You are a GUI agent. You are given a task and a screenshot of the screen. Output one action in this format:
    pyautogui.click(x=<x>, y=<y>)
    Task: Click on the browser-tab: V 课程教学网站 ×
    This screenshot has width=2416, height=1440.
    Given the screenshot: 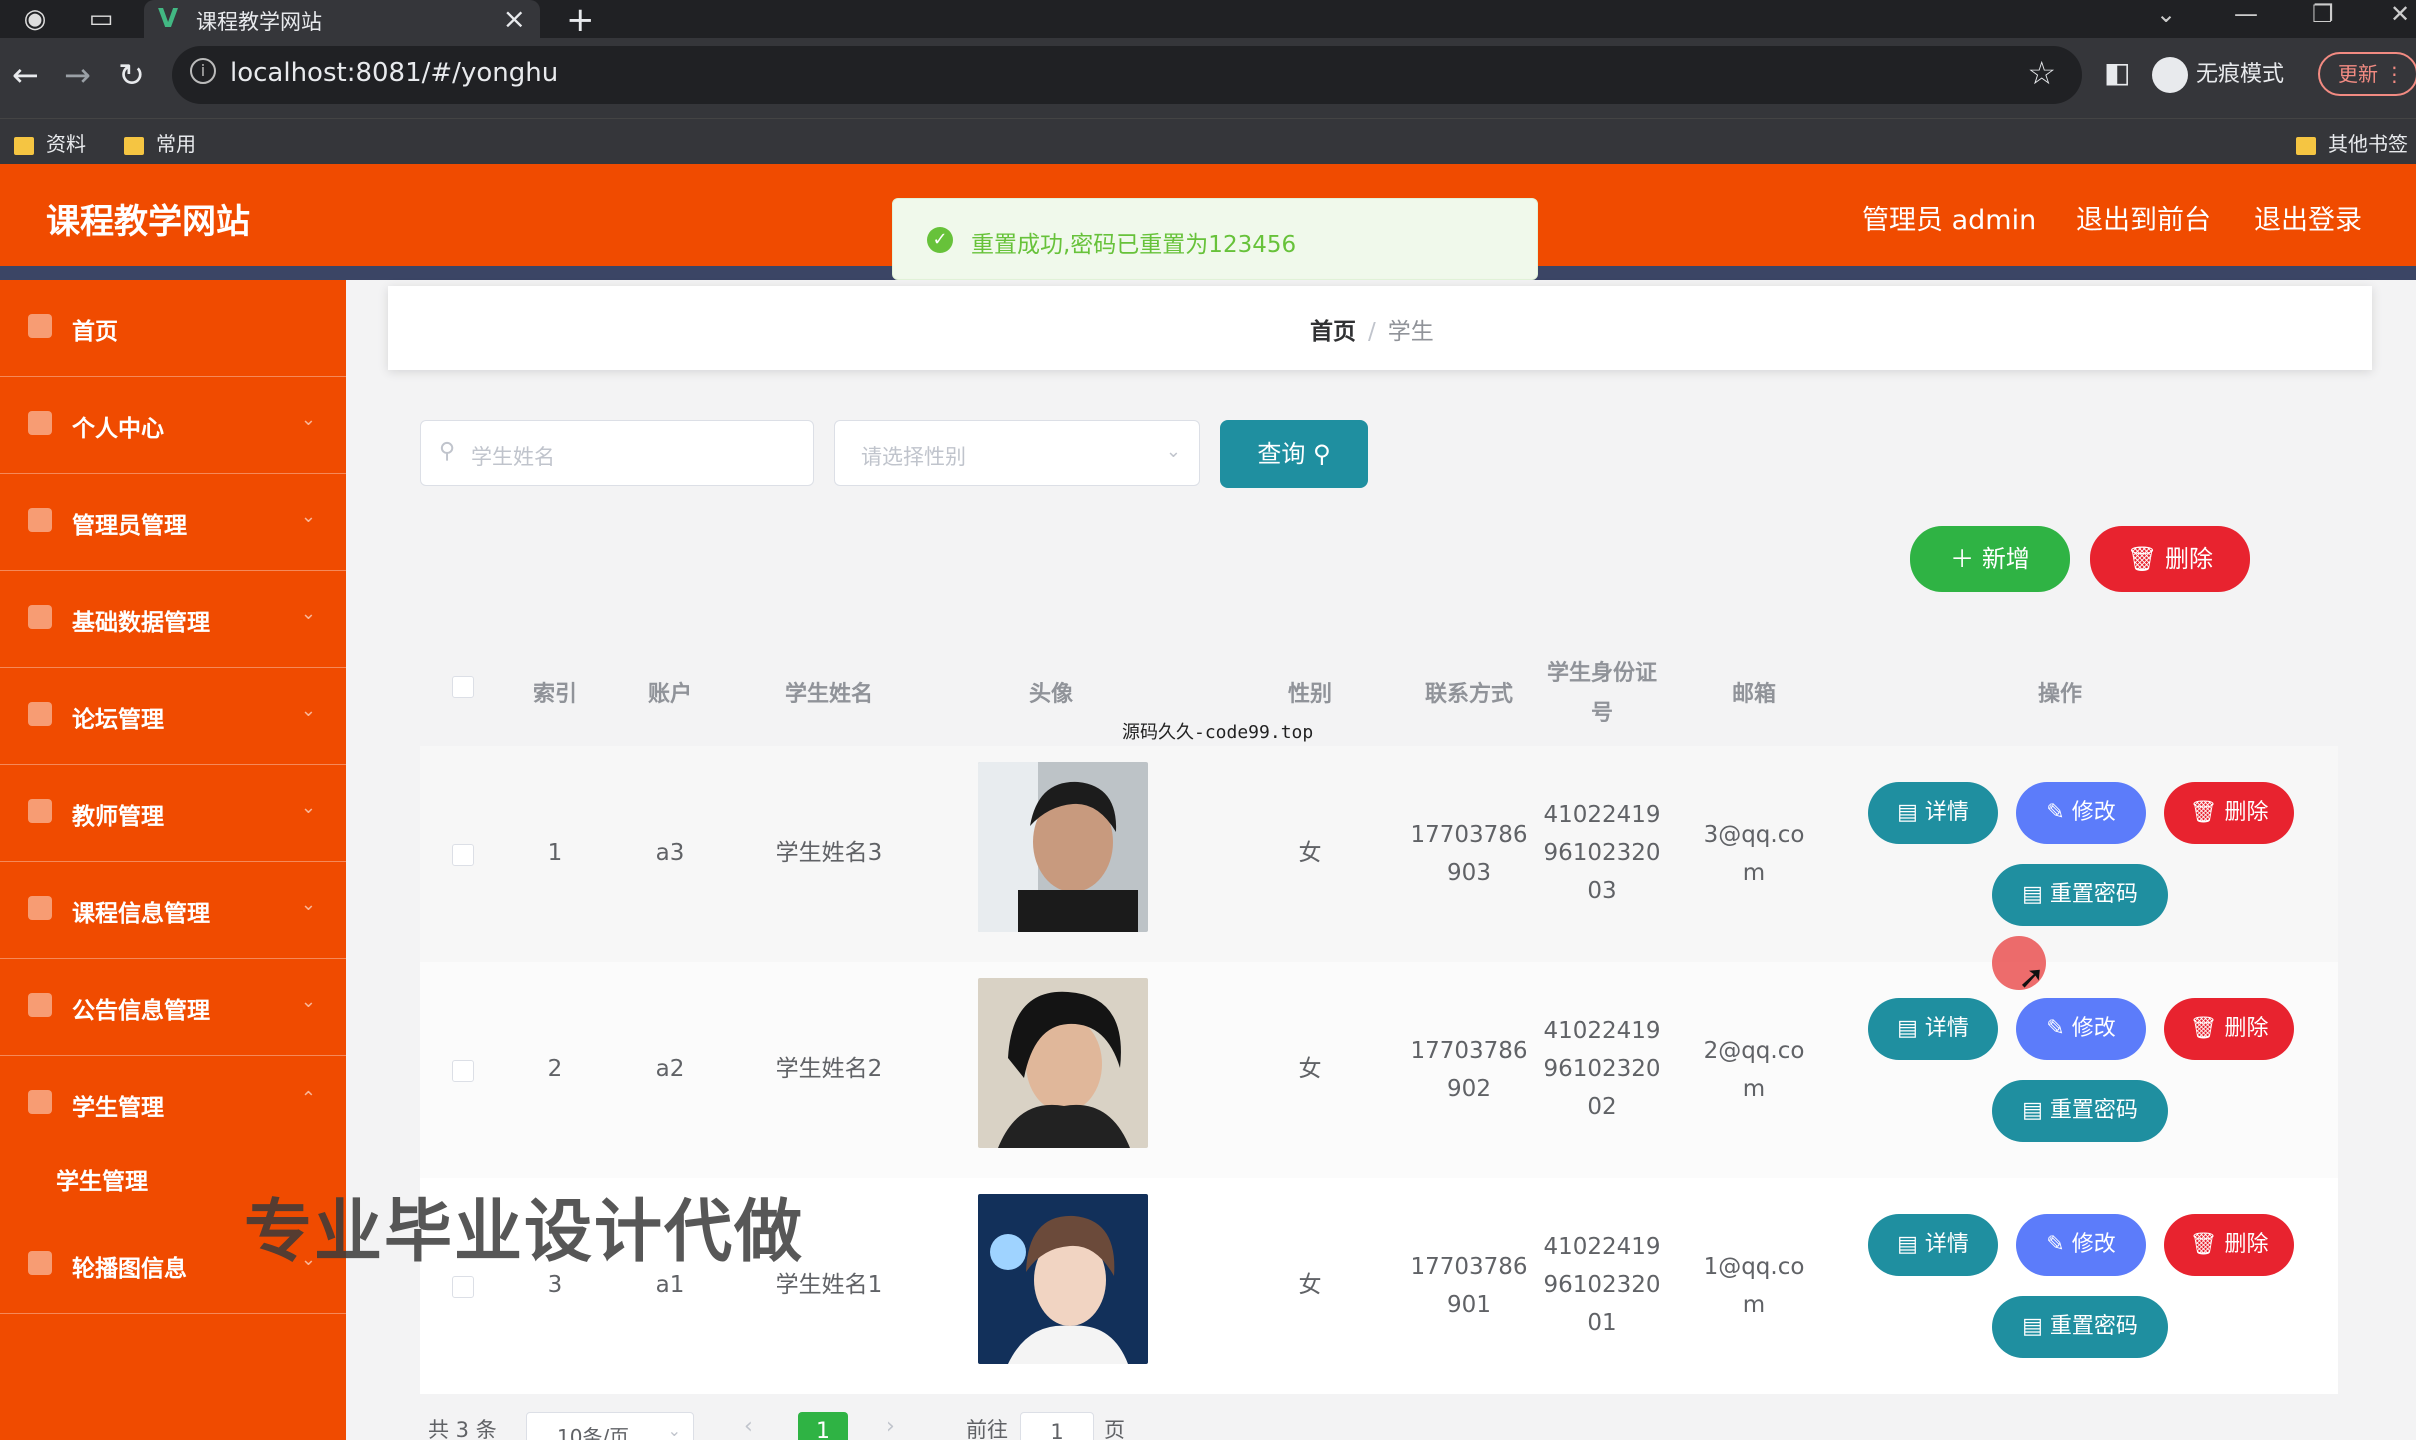 What is the action you would take?
    pyautogui.click(x=342, y=19)
    